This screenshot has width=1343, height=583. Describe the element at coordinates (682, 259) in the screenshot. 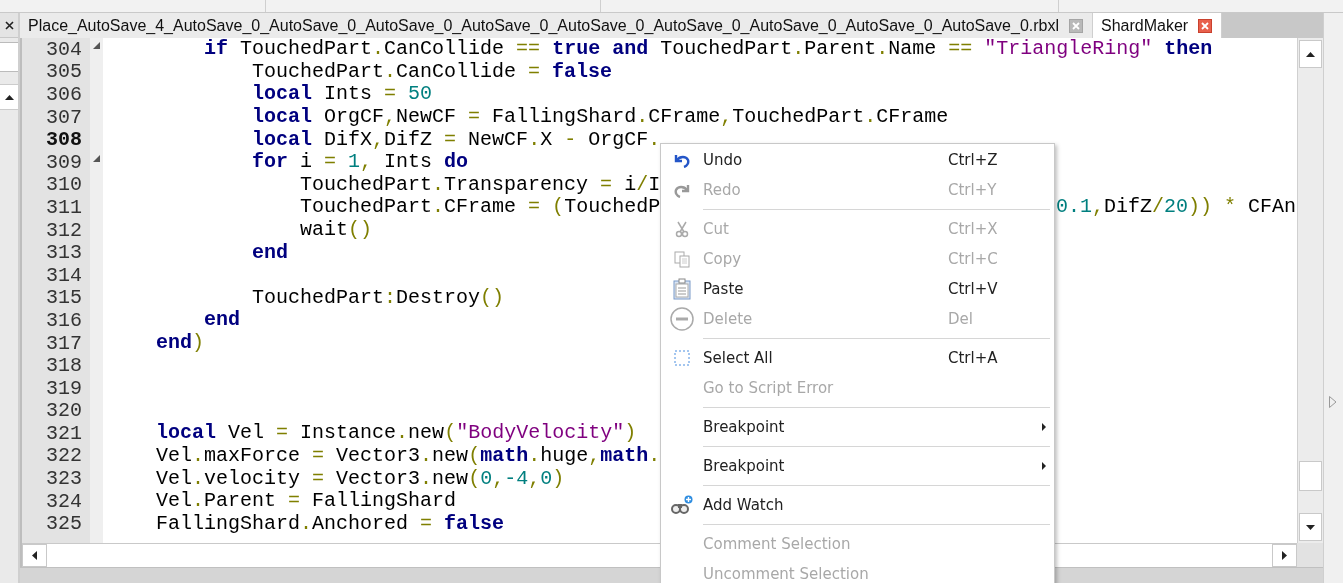

I see `copy-icon` at that location.